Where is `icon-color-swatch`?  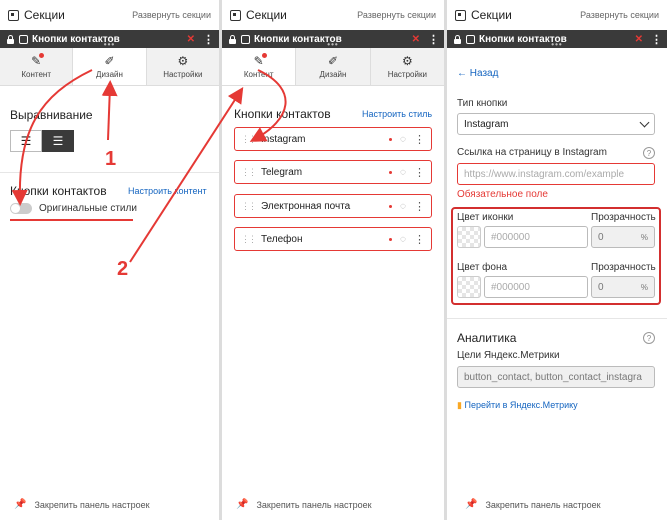
icon-color-swatch is located at coordinates (469, 237).